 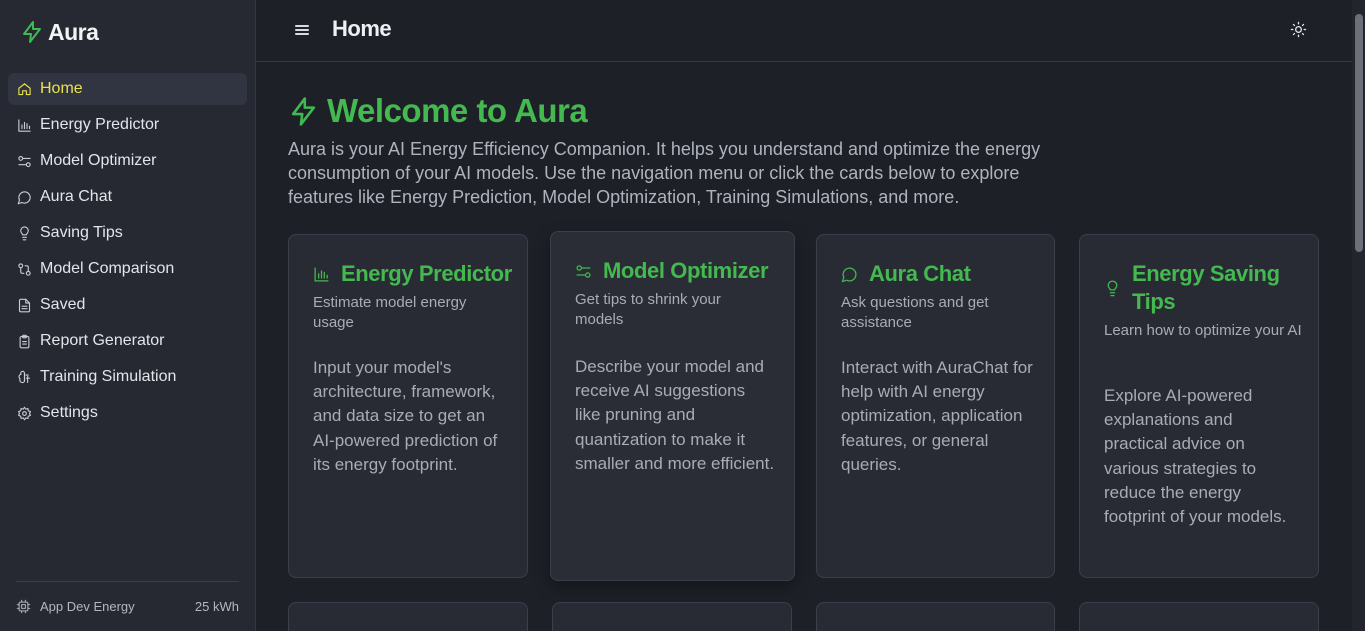 I want to click on card-subtitle: Get tips to shrink your models, so click(x=648, y=309).